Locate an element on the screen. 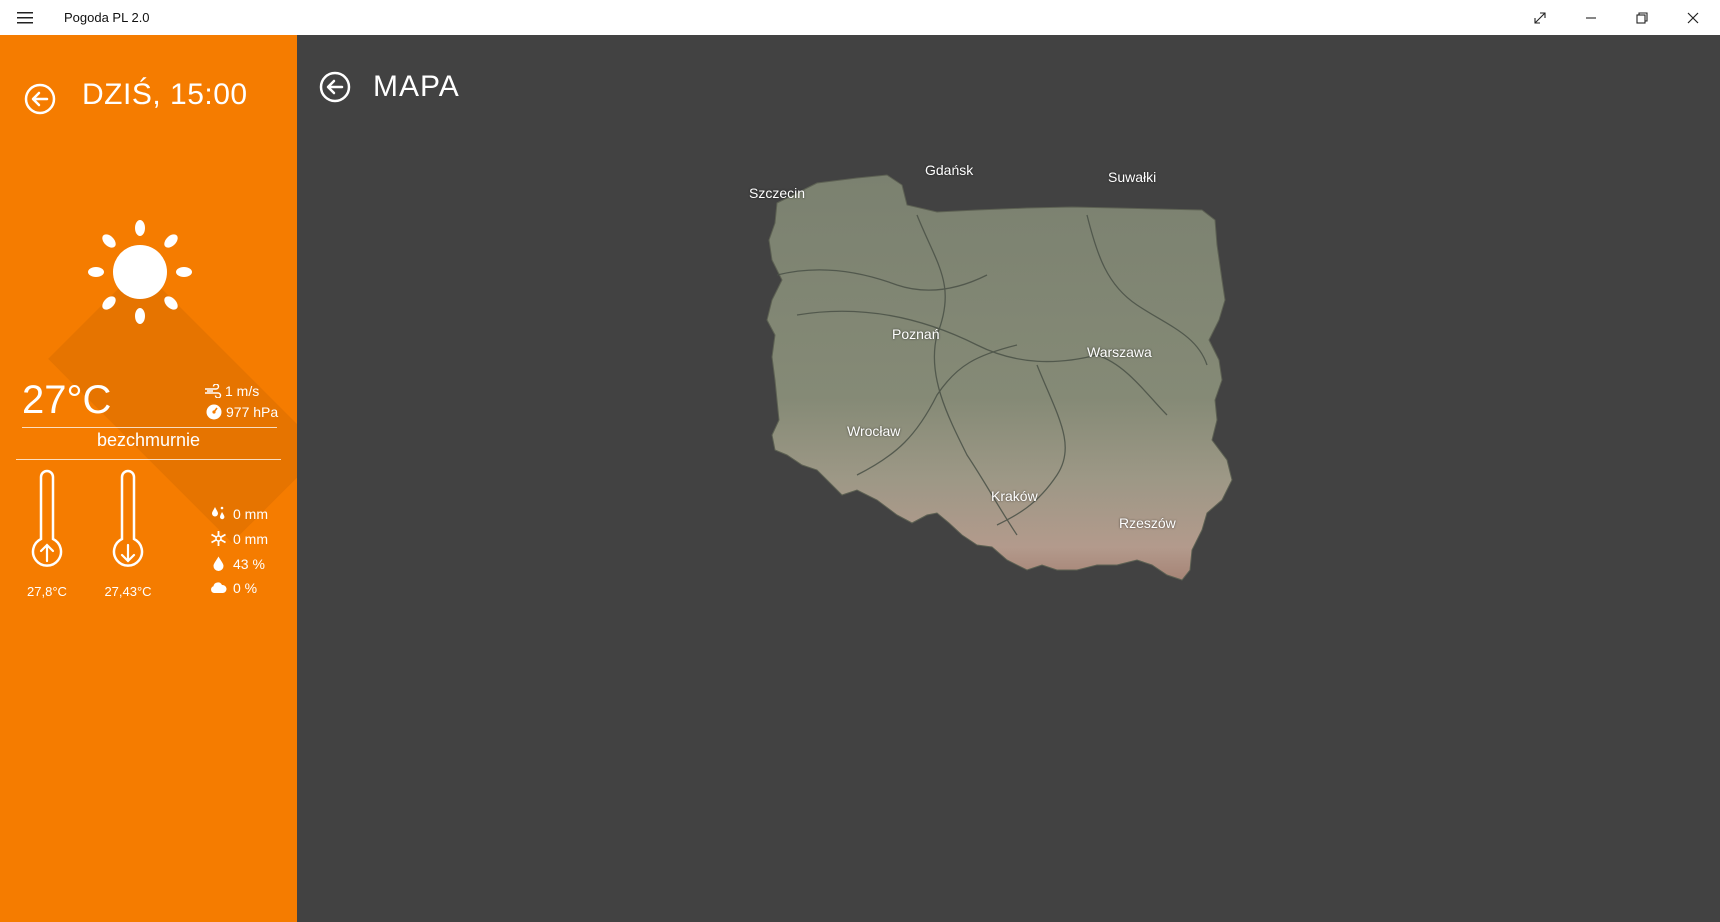  close-button is located at coordinates (1693, 17).